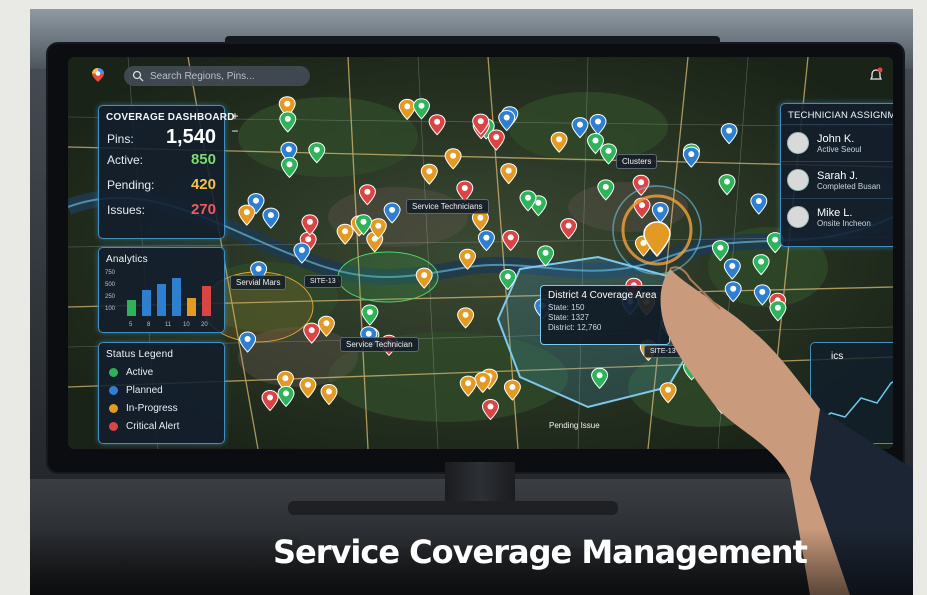 The image size is (927, 595). I want to click on technician-status: Completed Busan, so click(849, 186).